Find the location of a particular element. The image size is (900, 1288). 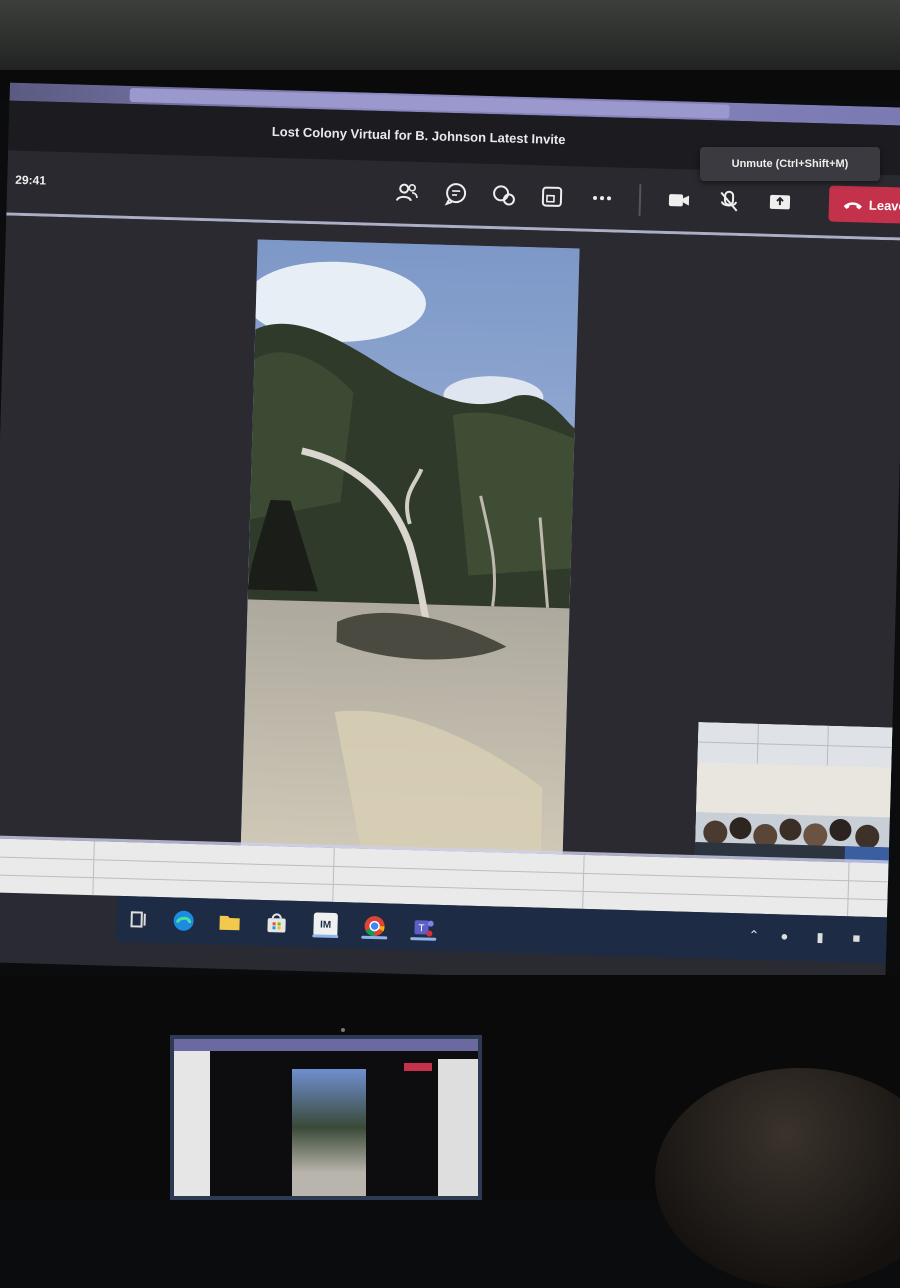

microphone-muted-icon is located at coordinates (729, 201).